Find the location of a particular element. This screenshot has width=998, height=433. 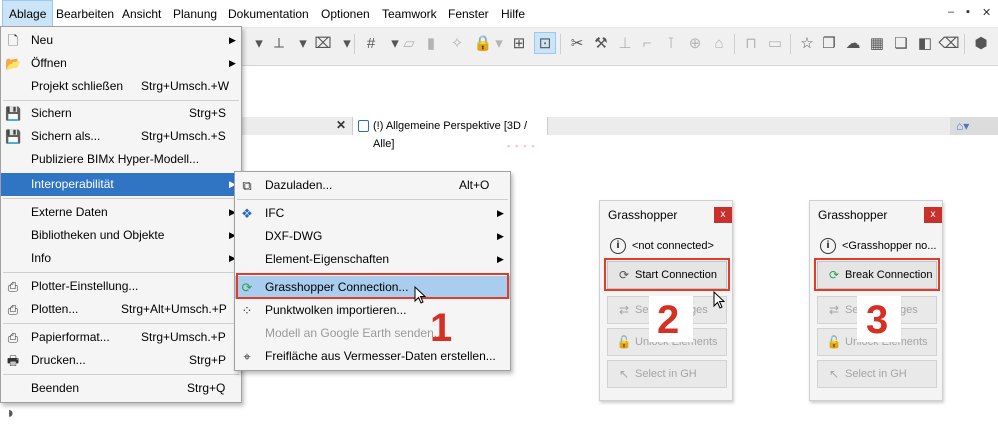

elevation-tool-icon: ⌧ is located at coordinates (323, 43).